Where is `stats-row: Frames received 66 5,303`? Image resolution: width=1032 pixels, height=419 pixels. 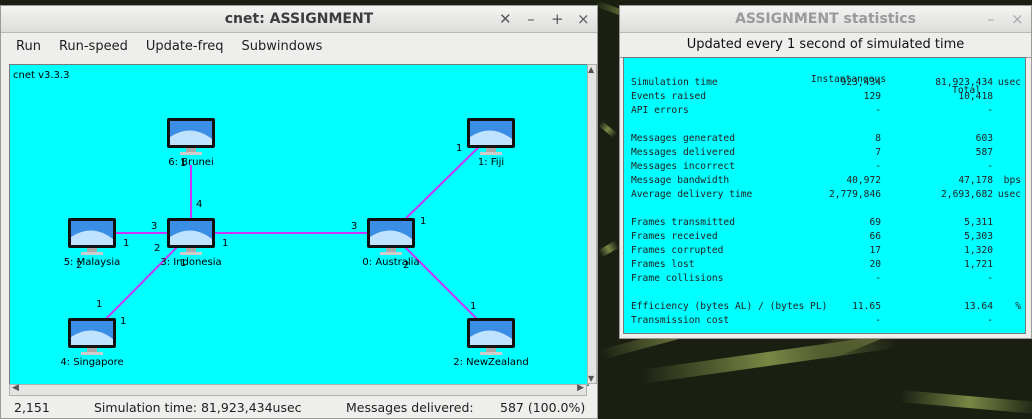
stats-row: Frames received 66 5,303 is located at coordinates (826, 238).